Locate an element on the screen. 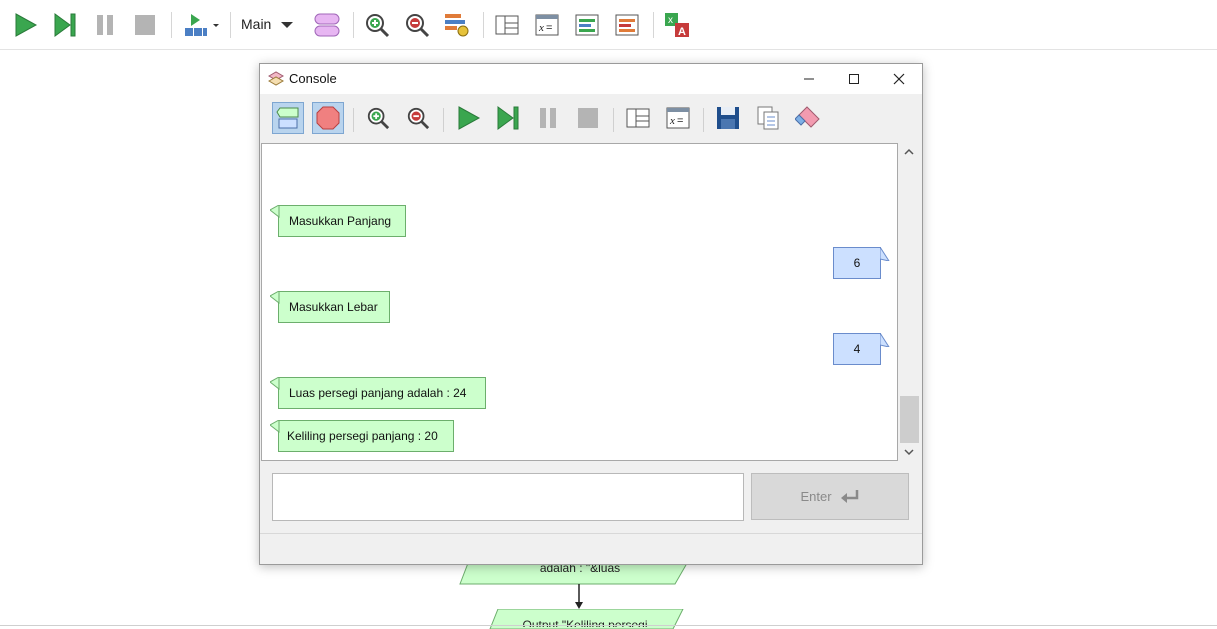  console-toolbar: x = is located at coordinates (591, 118).